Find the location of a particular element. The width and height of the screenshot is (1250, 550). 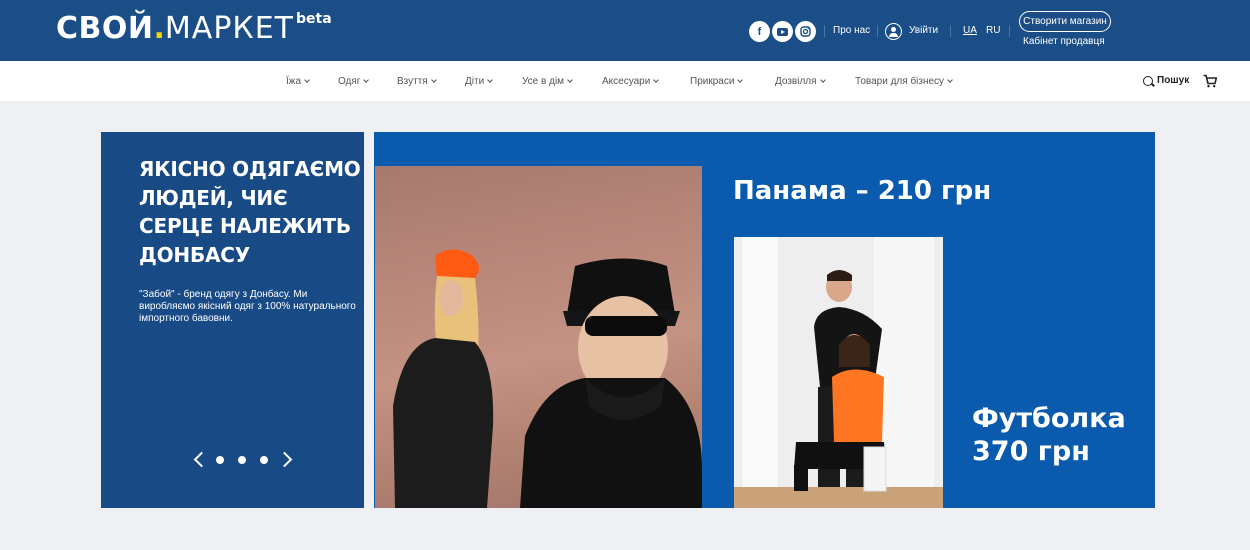

nav-item-clothing: Одяг is located at coordinates (354, 82).